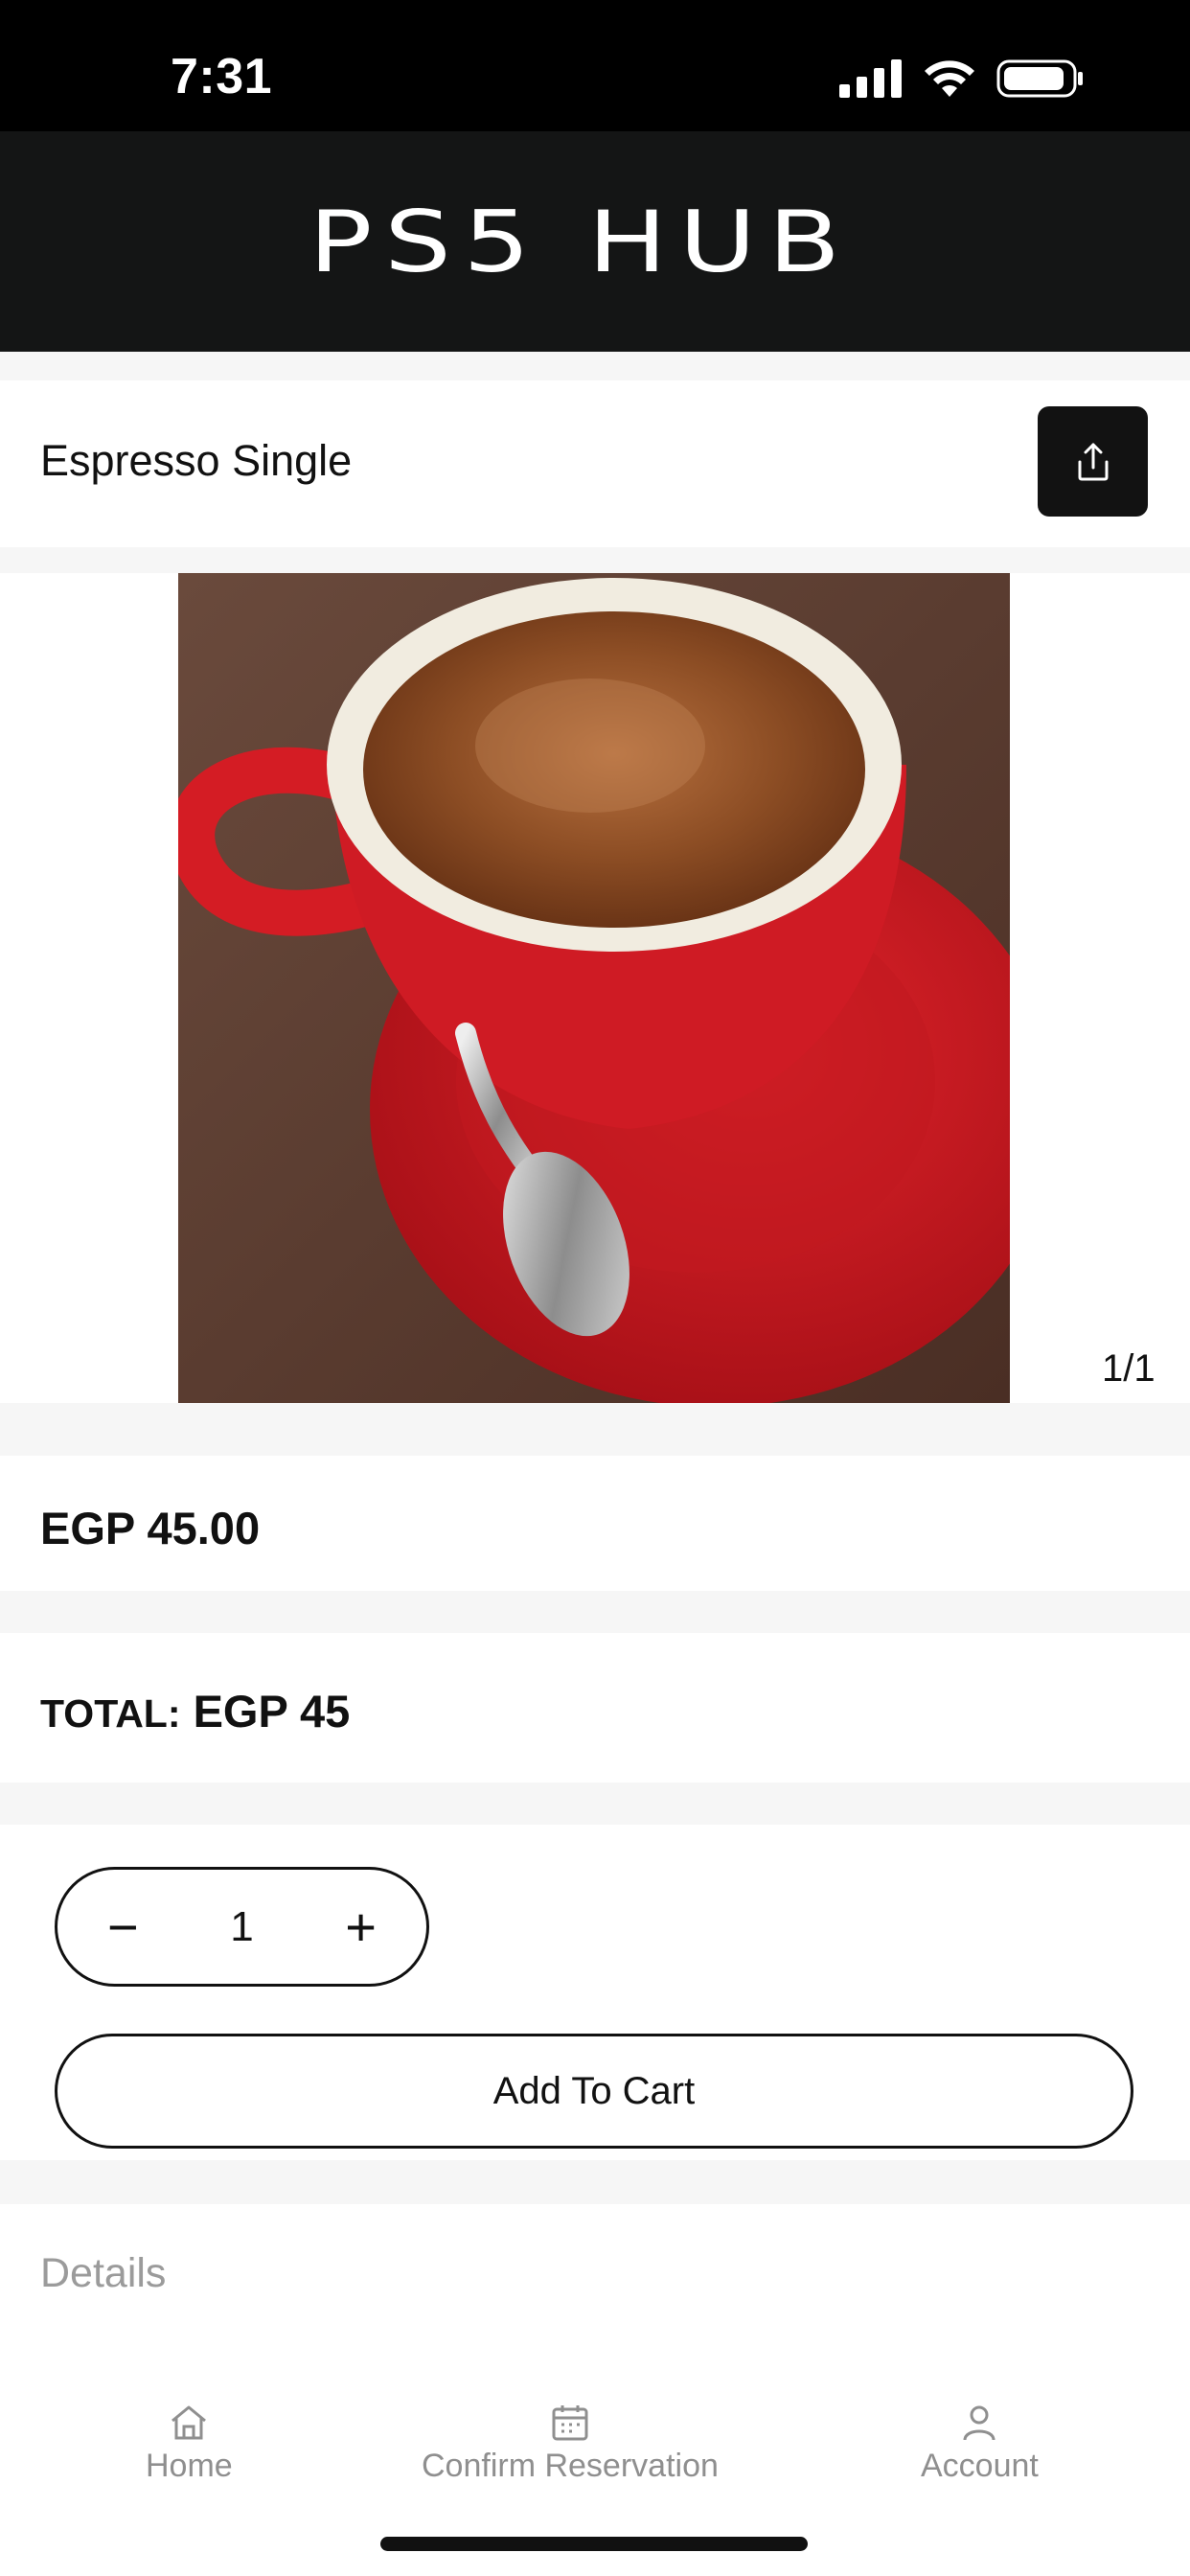 The width and height of the screenshot is (1190, 2576). Describe the element at coordinates (571, 2444) in the screenshot. I see `nav-item-confirm-reservation: Confirm Reservation` at that location.